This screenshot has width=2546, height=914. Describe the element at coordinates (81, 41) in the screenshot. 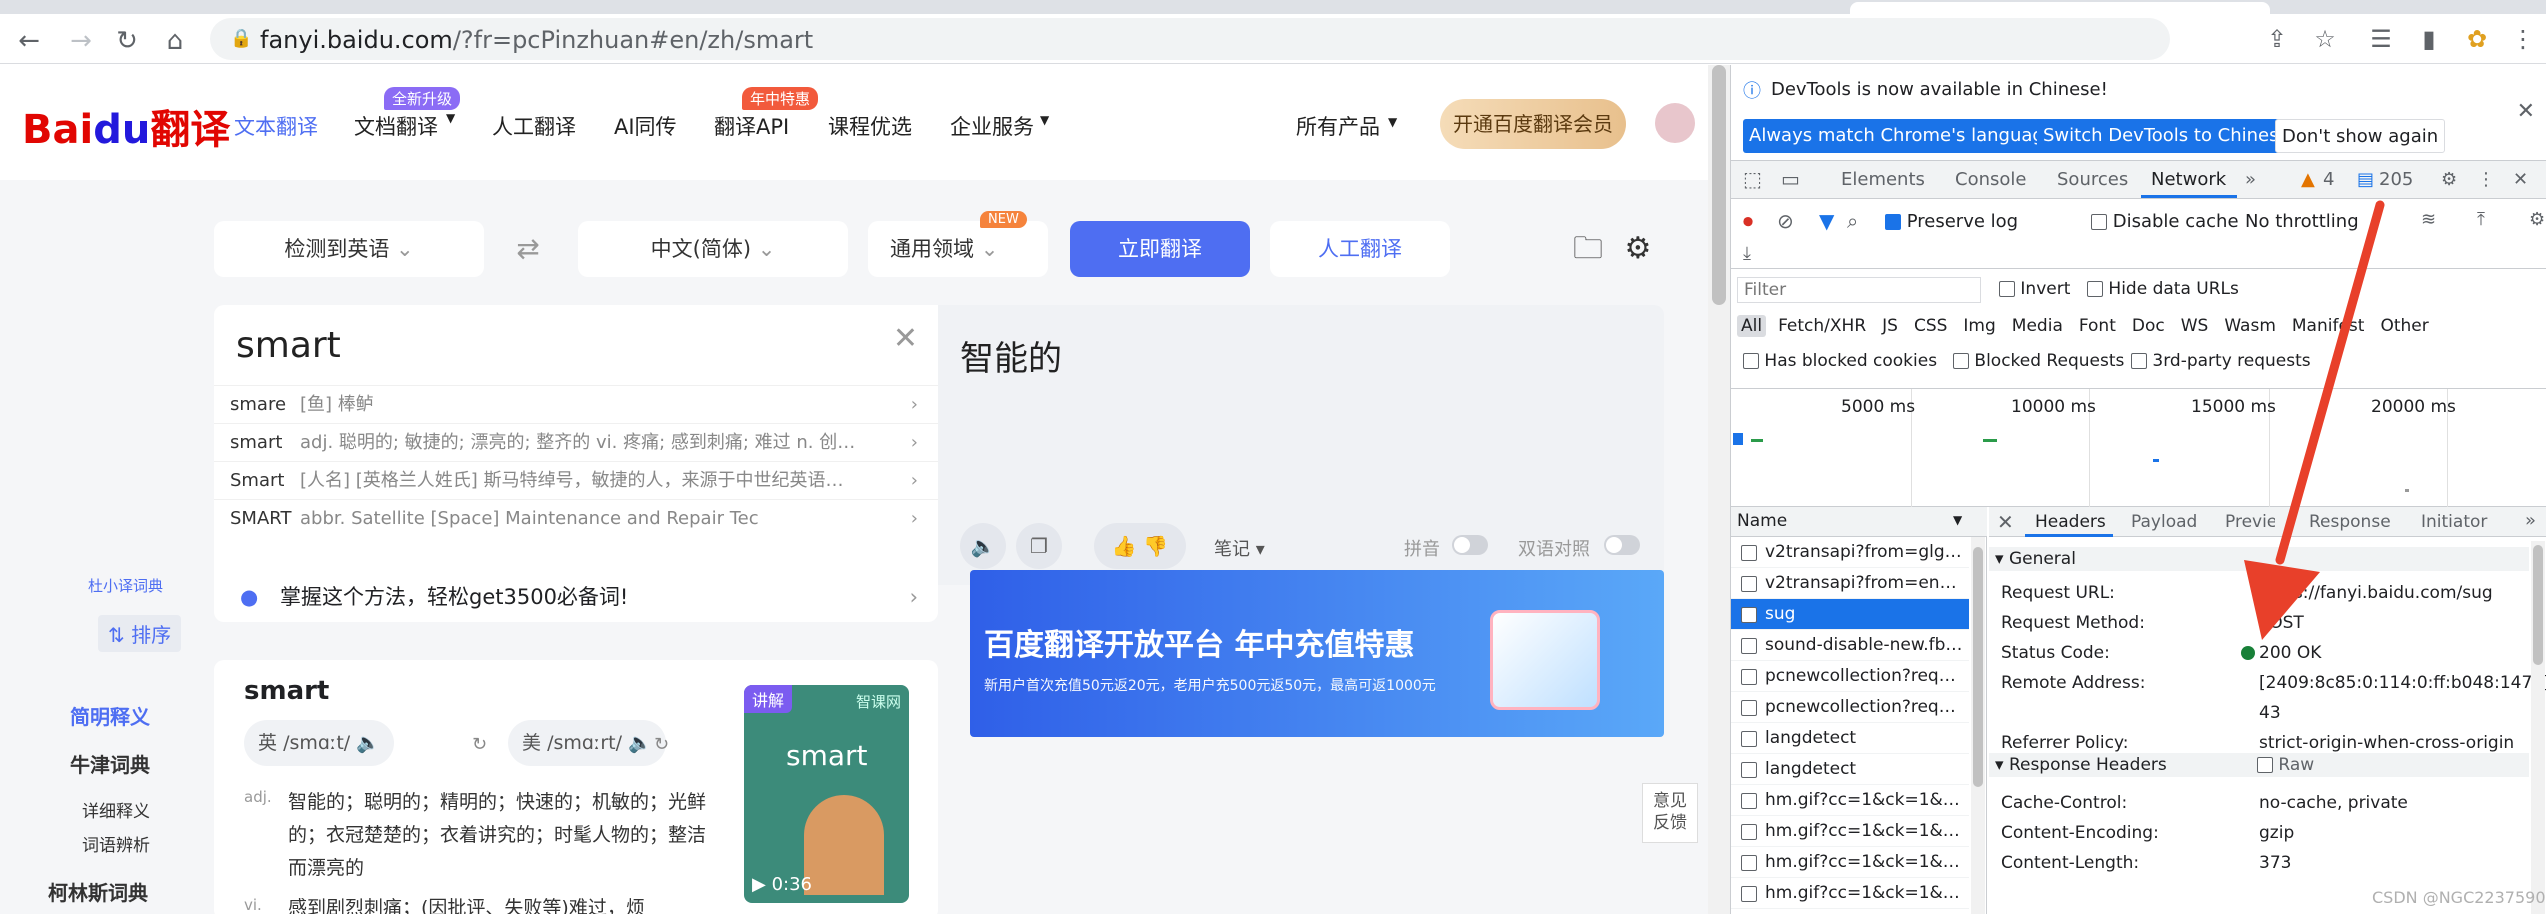

I see `forward-icon: →` at that location.